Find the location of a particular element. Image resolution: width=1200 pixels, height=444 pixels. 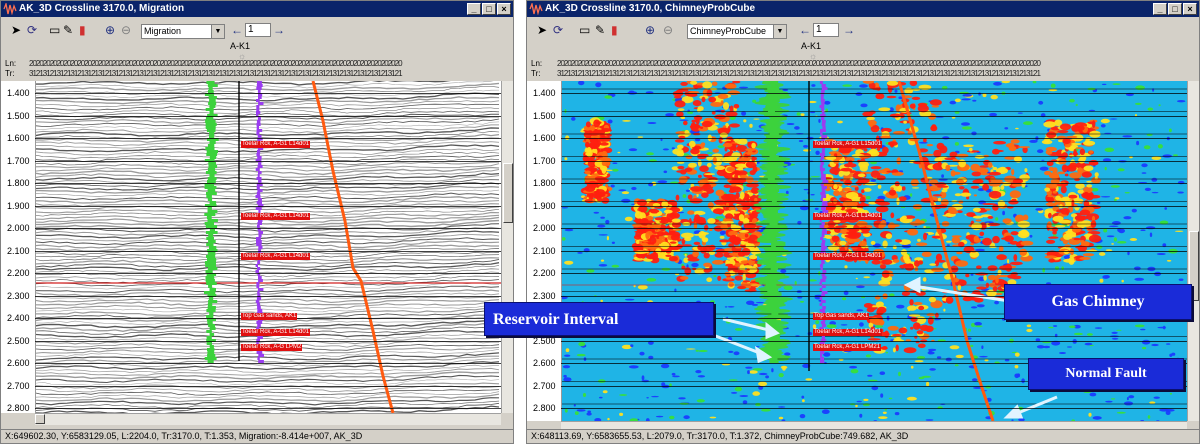

formation-marker: Toelar Rck, A-G1 LPM21 is located at coordinates (847, 347).